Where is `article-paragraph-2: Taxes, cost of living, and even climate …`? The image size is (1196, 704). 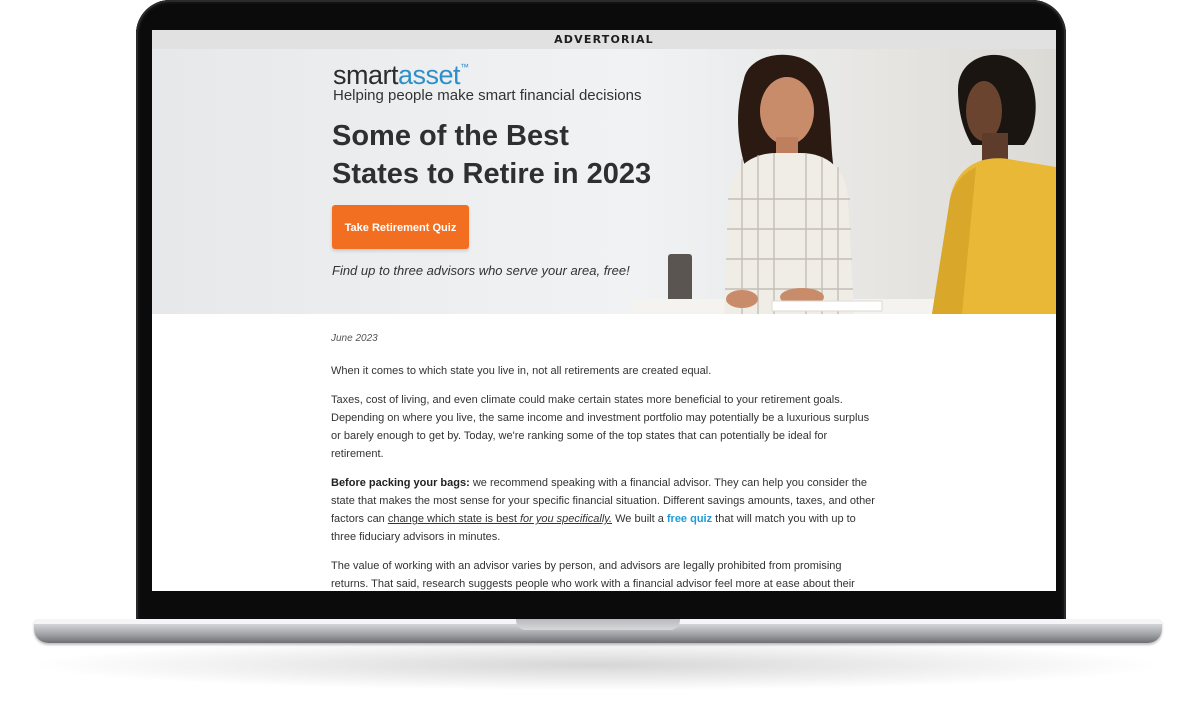
article-paragraph-2: Taxes, cost of living, and even climate … is located at coordinates (600, 427).